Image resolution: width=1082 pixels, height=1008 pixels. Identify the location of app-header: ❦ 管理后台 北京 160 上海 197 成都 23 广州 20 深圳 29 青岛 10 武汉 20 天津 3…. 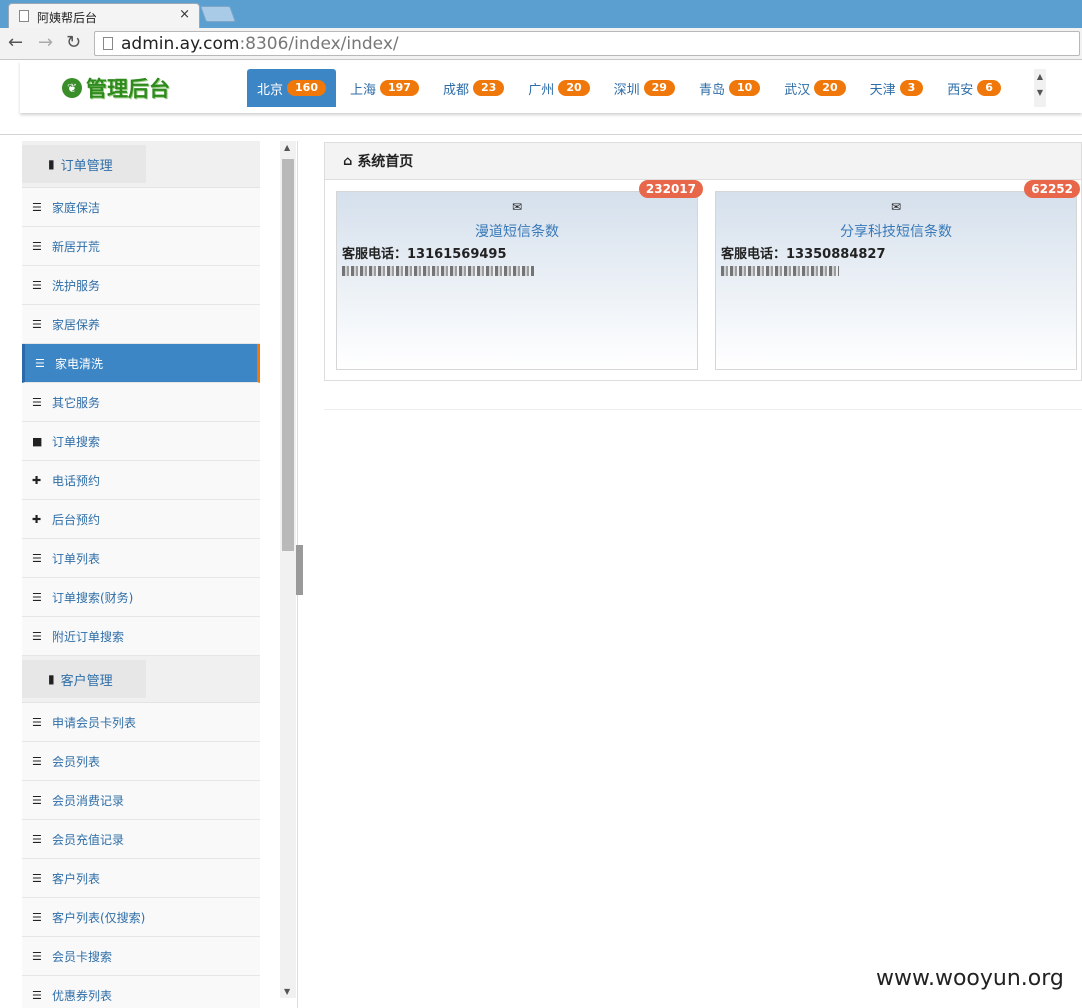
(541, 131).